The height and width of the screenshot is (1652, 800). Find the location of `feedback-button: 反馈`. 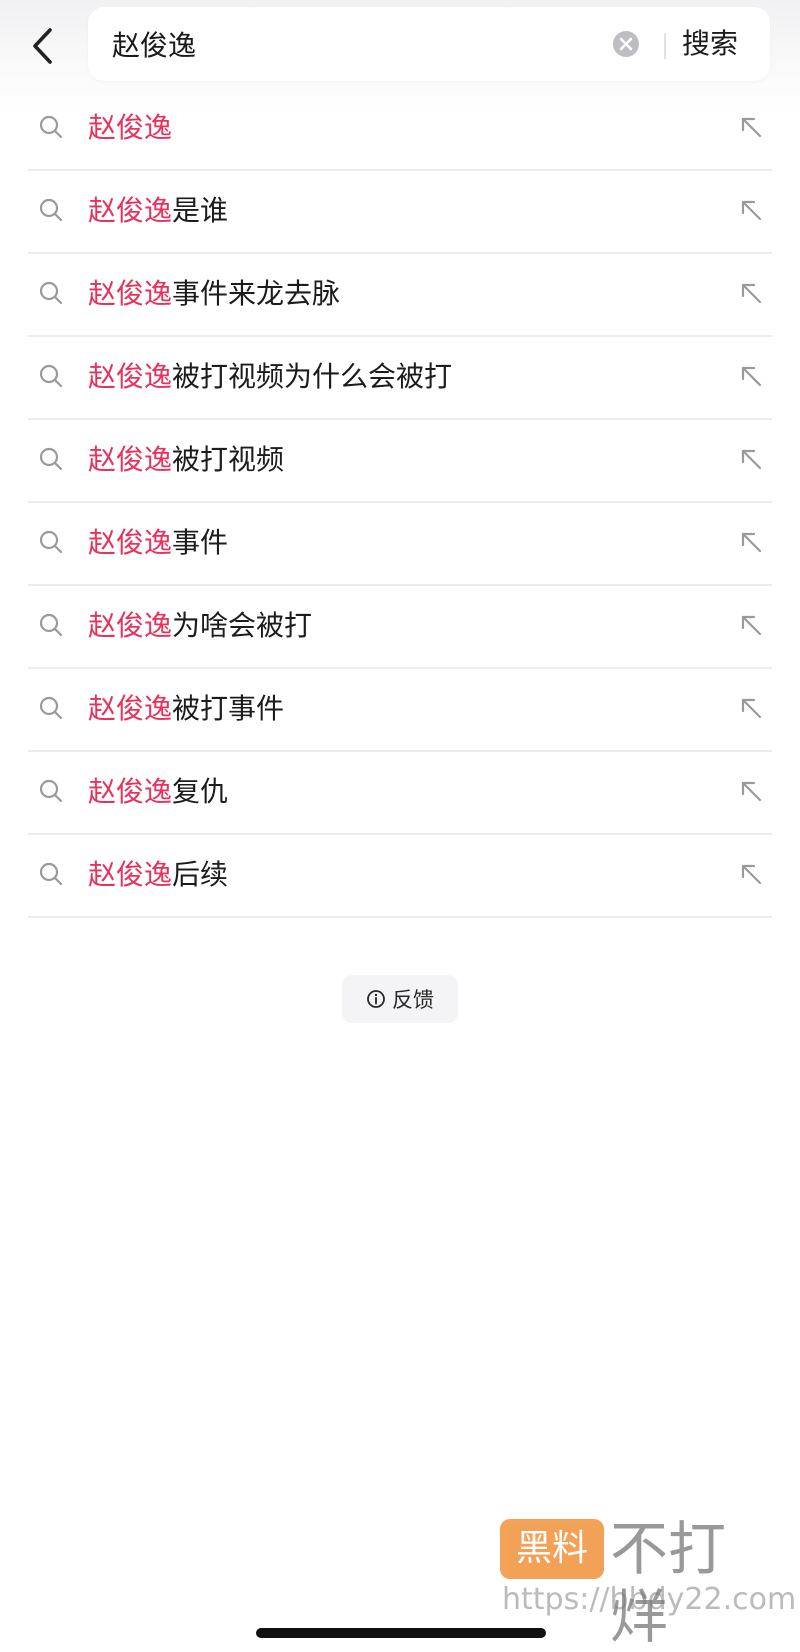

feedback-button: 反馈 is located at coordinates (400, 999).